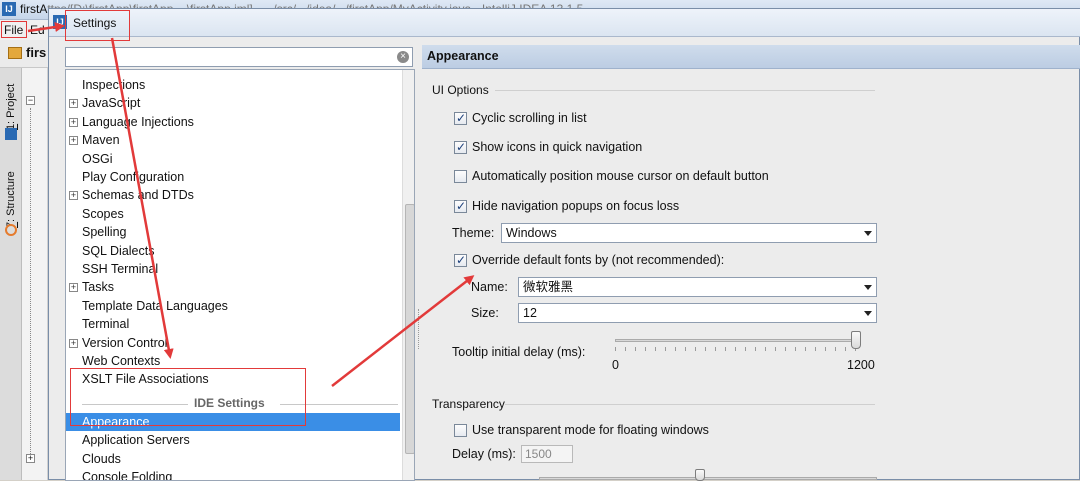  I want to click on scrollbar-thumb, so click(409, 329).